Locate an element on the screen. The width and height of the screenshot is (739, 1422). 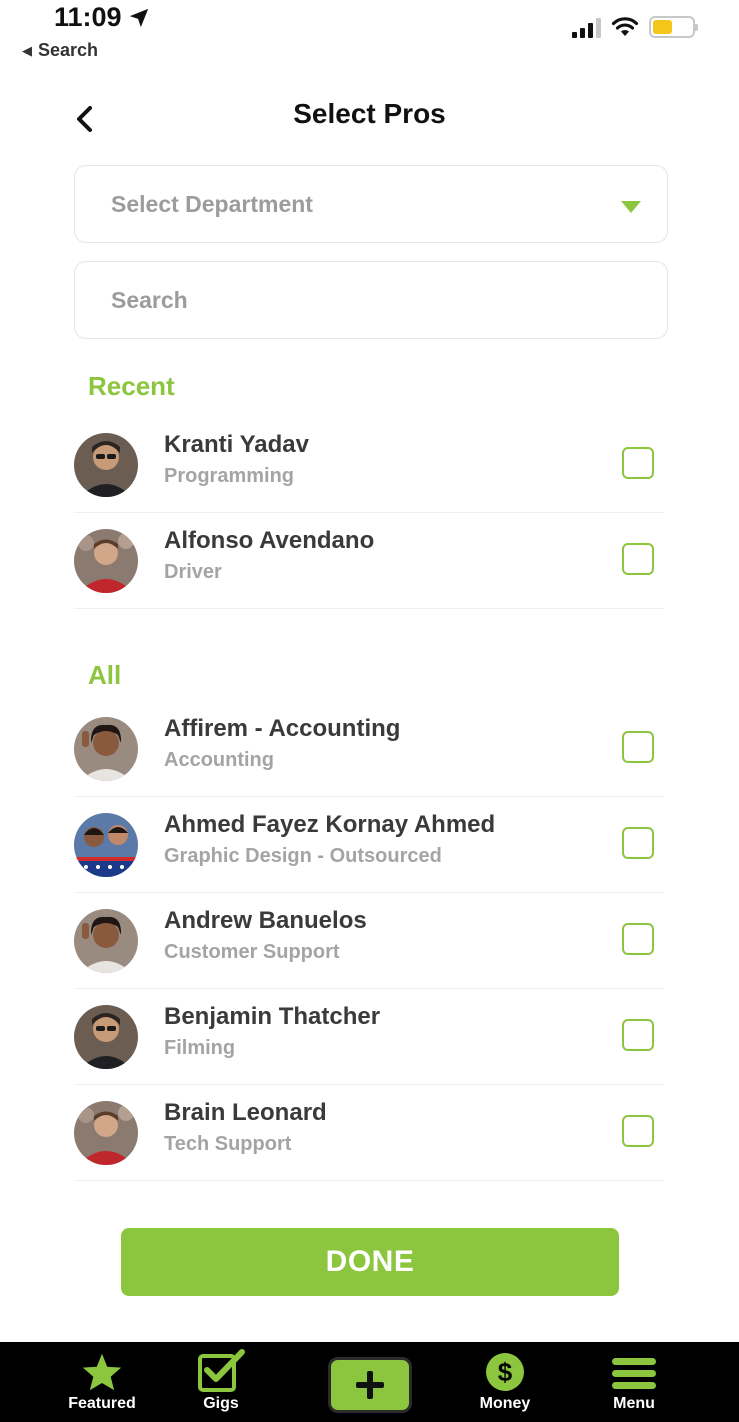
list-item: Andrew Banuelos Customer Support is located at coordinates (369, 941).